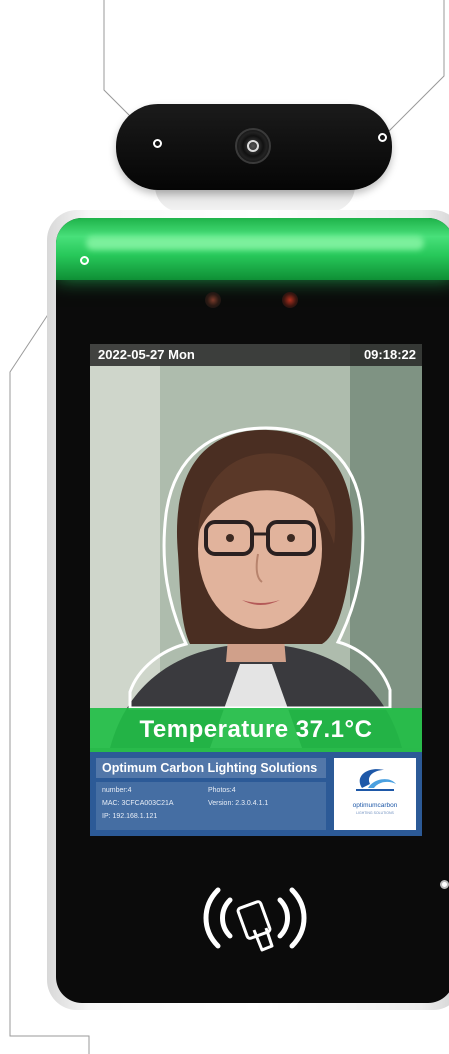 The image size is (449, 1054). What do you see at coordinates (375, 805) in the screenshot?
I see `logo-text: optimumcarbon` at bounding box center [375, 805].